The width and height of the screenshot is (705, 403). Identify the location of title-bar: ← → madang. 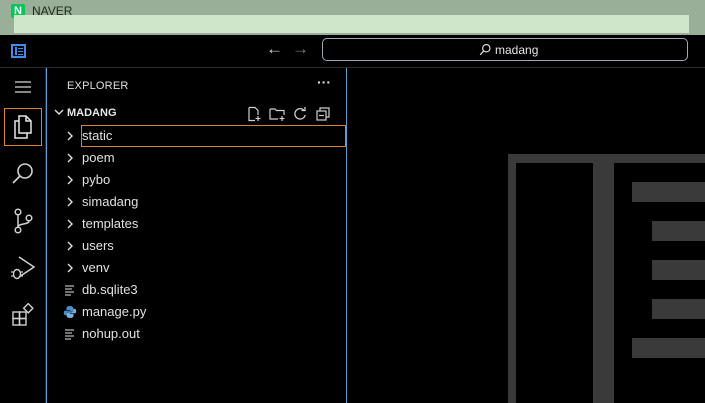
(352, 51).